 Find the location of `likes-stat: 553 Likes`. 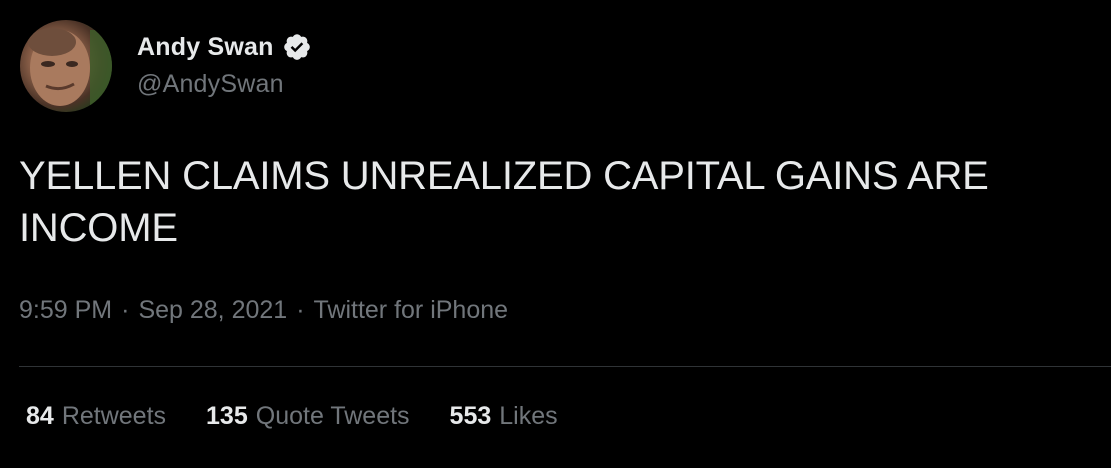

likes-stat: 553 Likes is located at coordinates (504, 416).